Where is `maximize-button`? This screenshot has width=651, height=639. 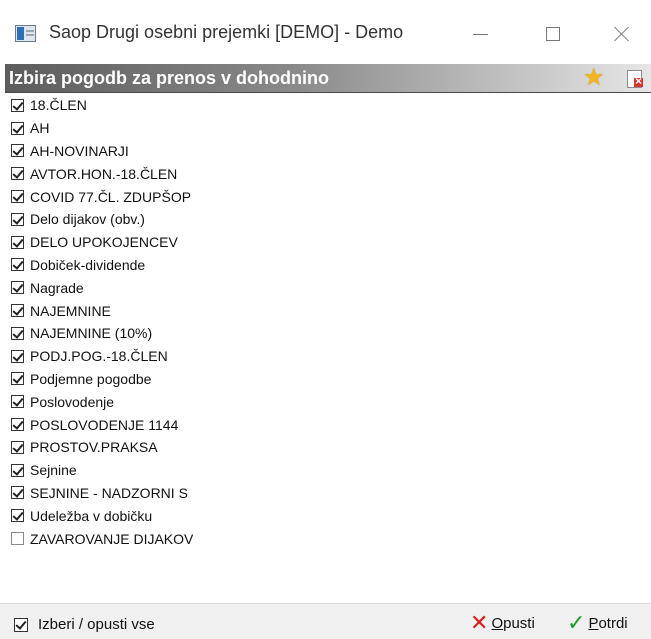
maximize-button is located at coordinates (553, 34).